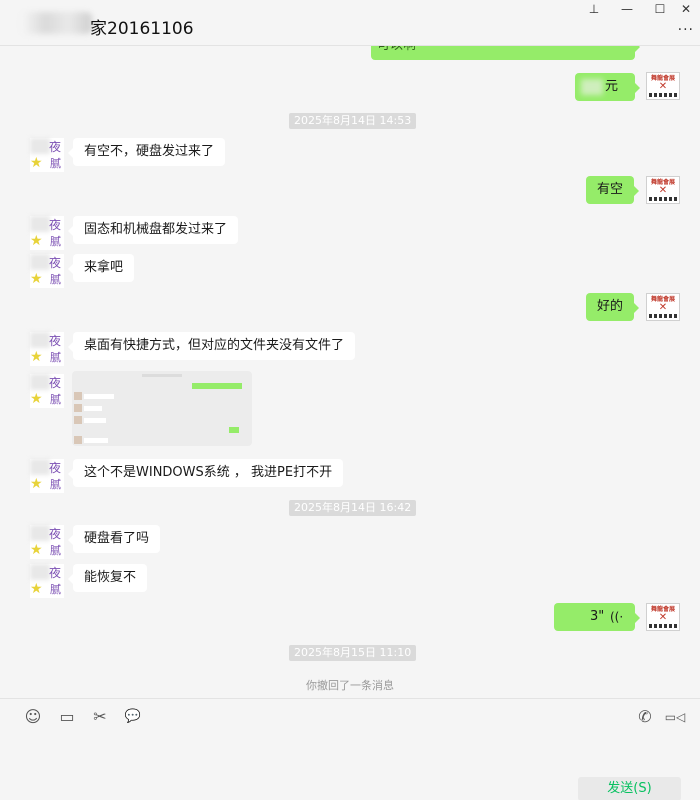 This screenshot has height=800, width=700. I want to click on message-self-money: 元, so click(607, 87).